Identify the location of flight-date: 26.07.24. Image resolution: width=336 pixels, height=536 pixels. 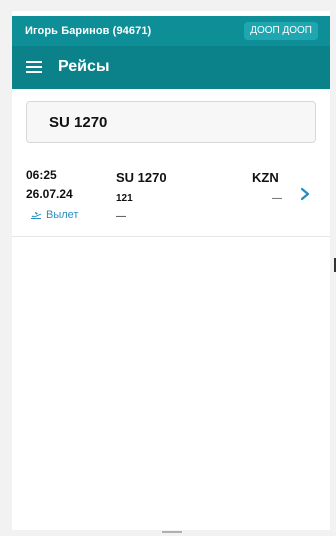
(49, 194).